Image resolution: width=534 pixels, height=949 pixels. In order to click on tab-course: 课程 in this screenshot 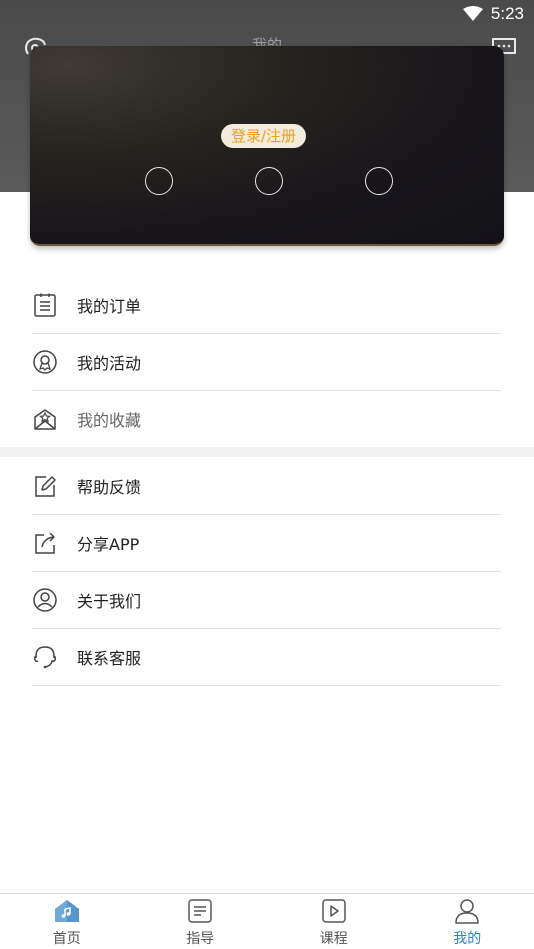, I will do `click(334, 921)`.